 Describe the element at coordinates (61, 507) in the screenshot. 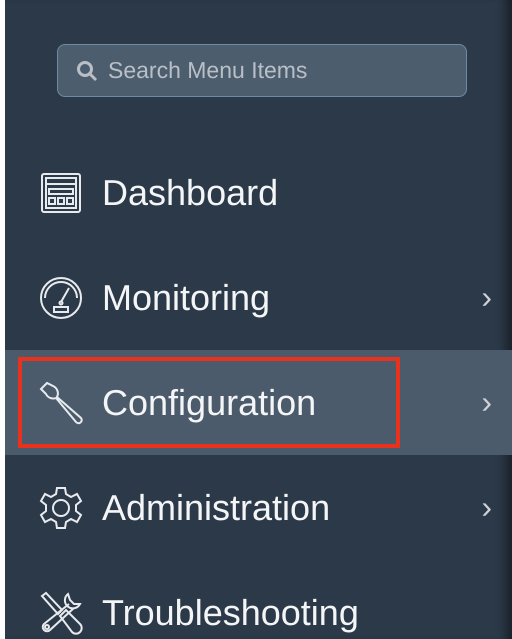

I see `gear-icon` at that location.